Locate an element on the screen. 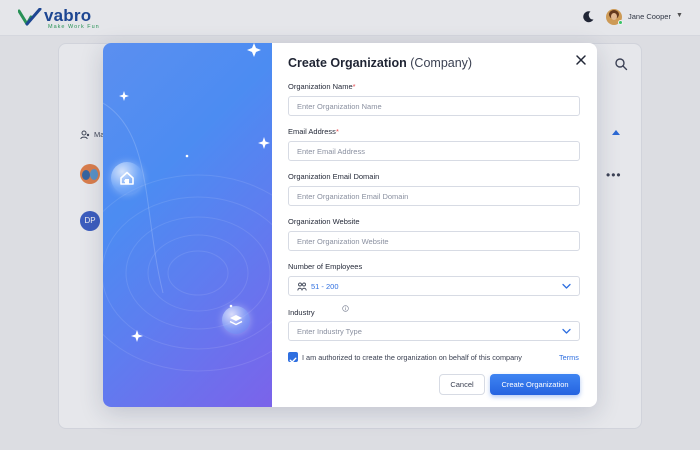 This screenshot has width=700, height=450. website-input is located at coordinates (434, 241).